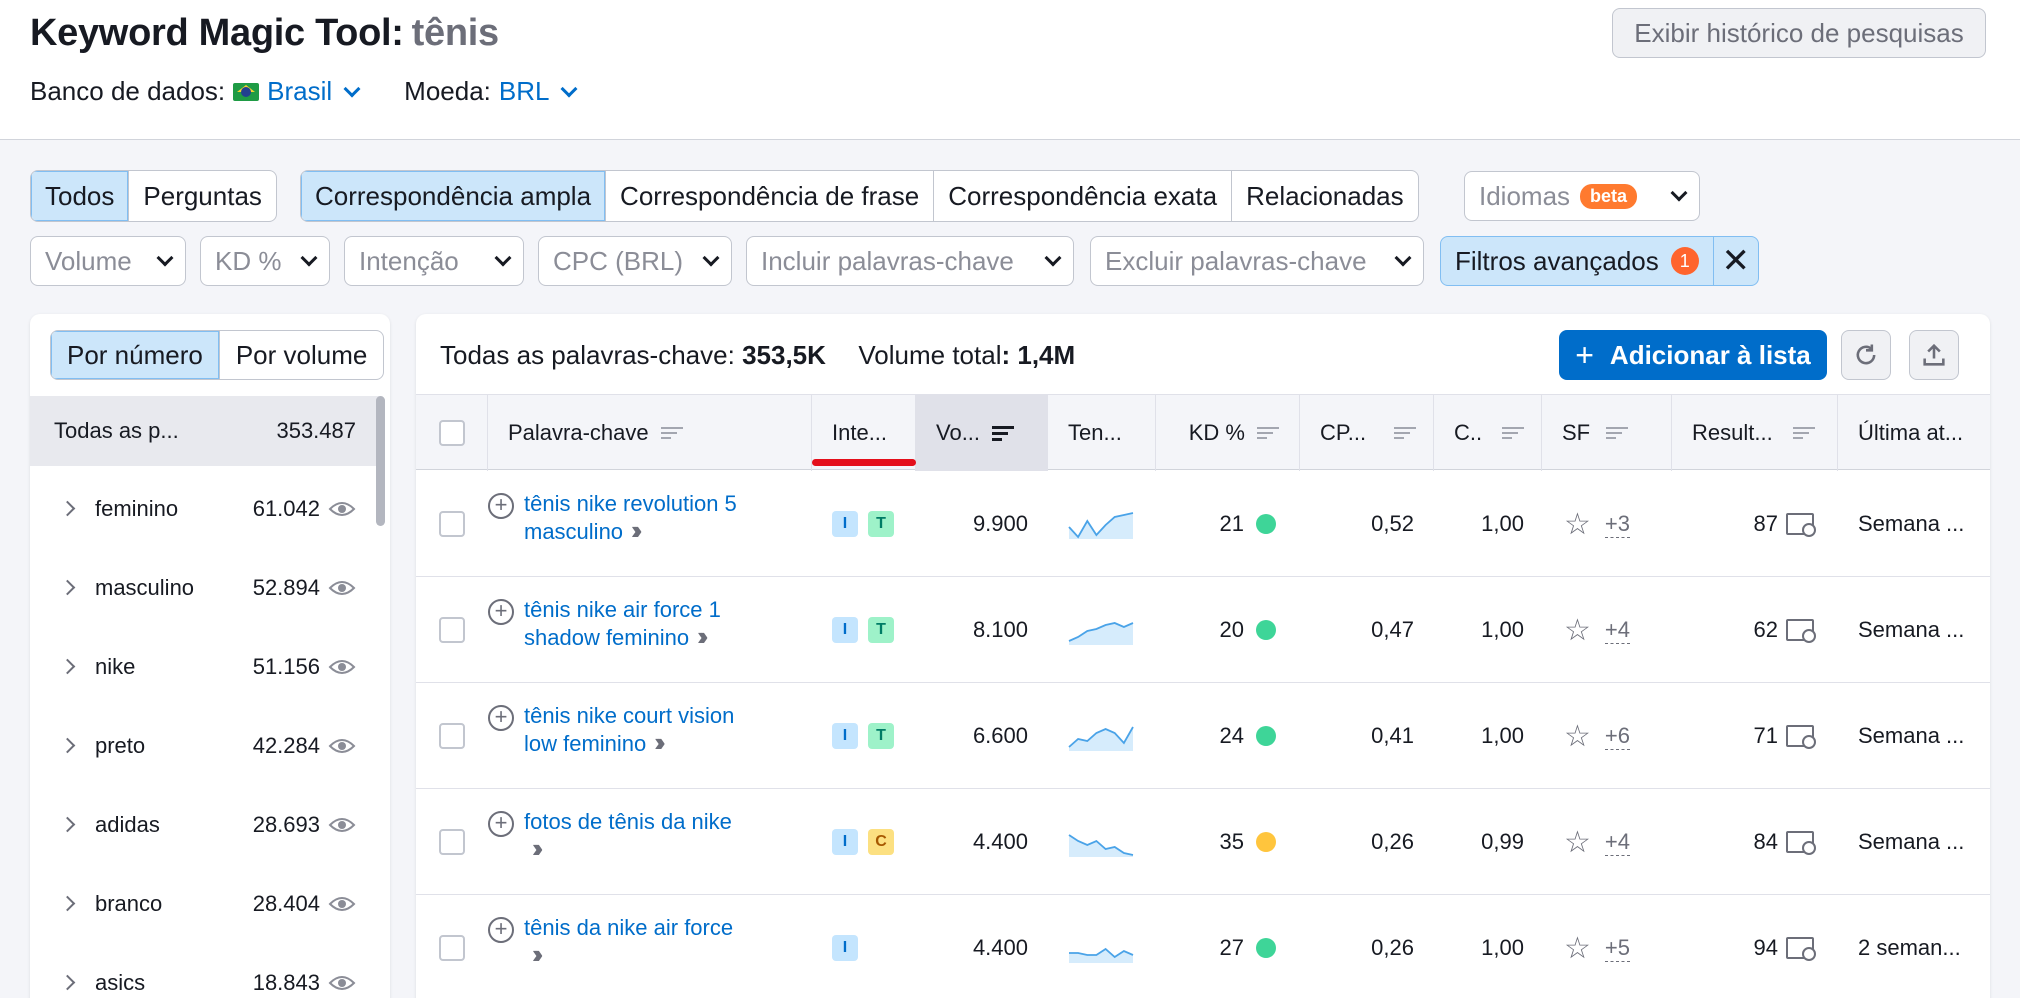 The image size is (2020, 998). Describe the element at coordinates (1693, 355) in the screenshot. I see `add-to-list-button: + Adicionar à lista` at that location.